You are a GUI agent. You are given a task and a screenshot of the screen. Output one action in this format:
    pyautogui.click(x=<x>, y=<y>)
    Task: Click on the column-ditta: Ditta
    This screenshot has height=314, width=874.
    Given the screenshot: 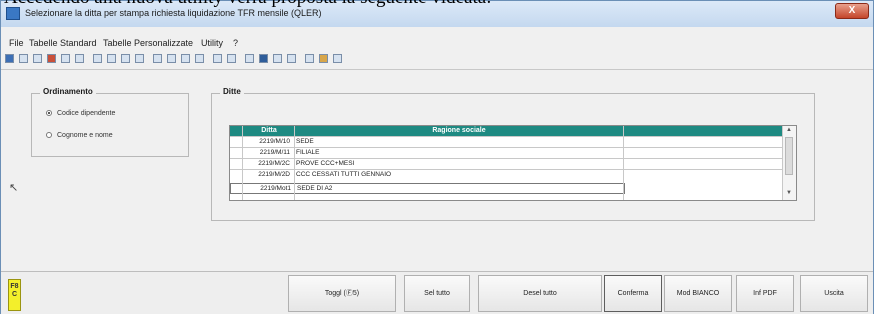 What is the action you would take?
    pyautogui.click(x=269, y=130)
    